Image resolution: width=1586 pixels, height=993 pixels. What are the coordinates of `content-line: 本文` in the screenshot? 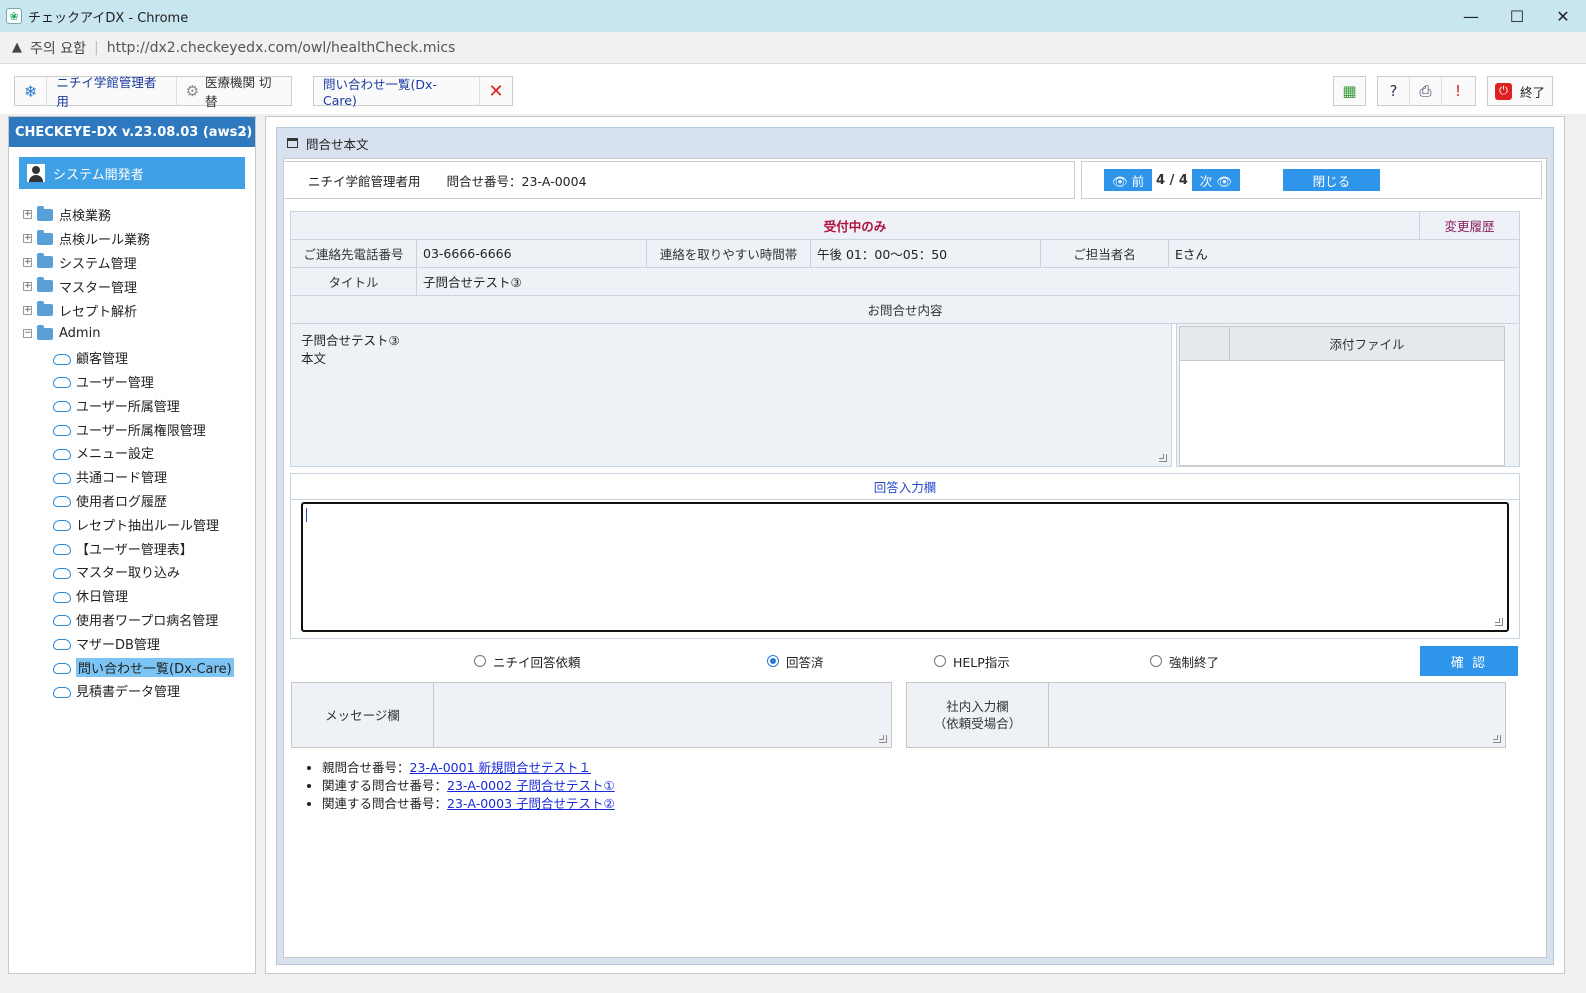 It's located at (314, 358).